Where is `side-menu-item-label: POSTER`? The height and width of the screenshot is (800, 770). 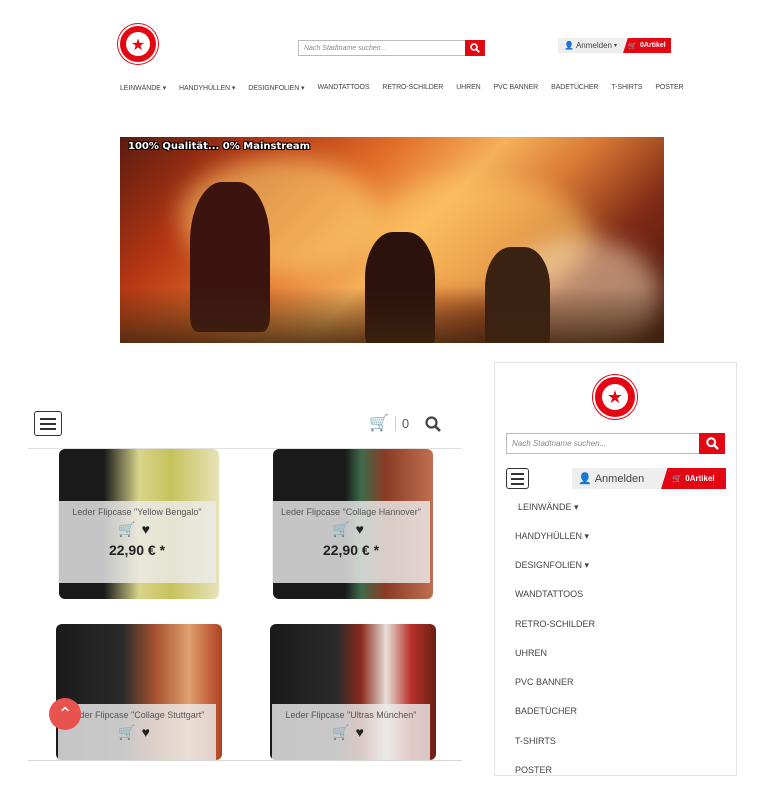 side-menu-item-label: POSTER is located at coordinates (534, 770).